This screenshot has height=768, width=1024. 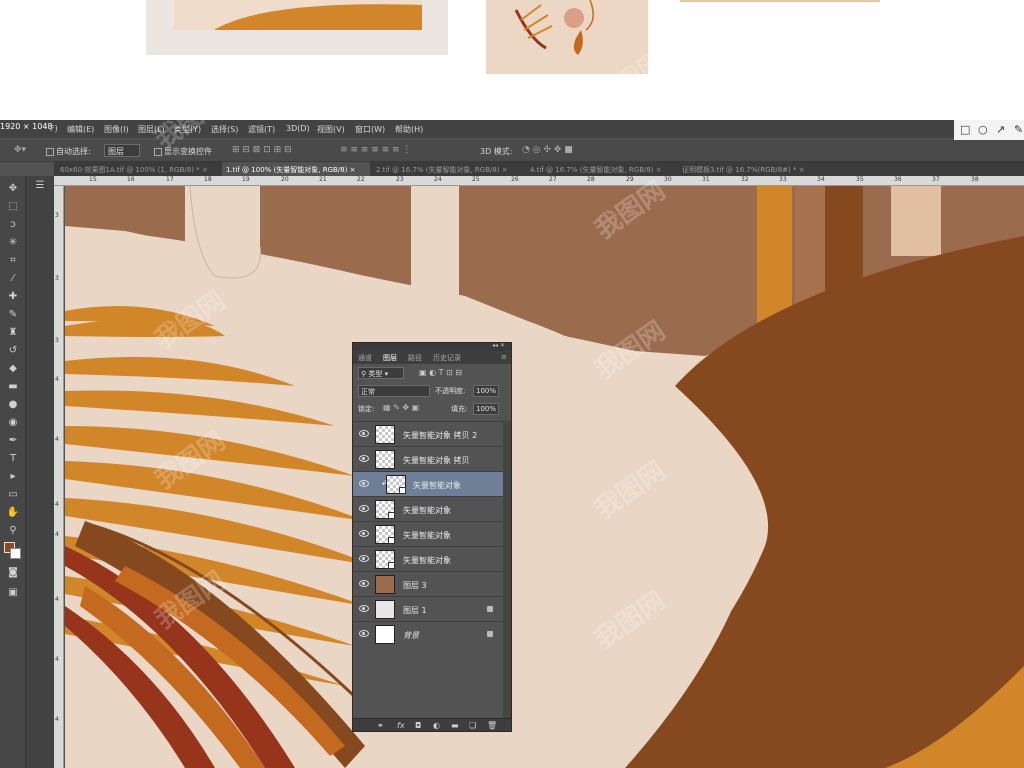 I want to click on tab-history: 历史记录, so click(x=447, y=358).